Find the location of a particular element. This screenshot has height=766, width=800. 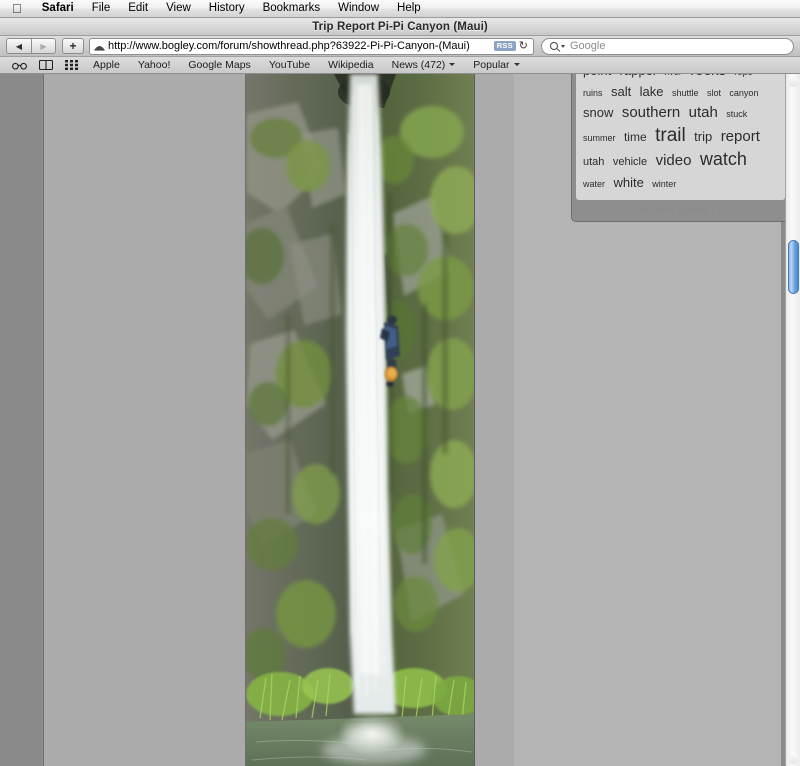

search-placeholder-text: Google is located at coordinates (588, 45).